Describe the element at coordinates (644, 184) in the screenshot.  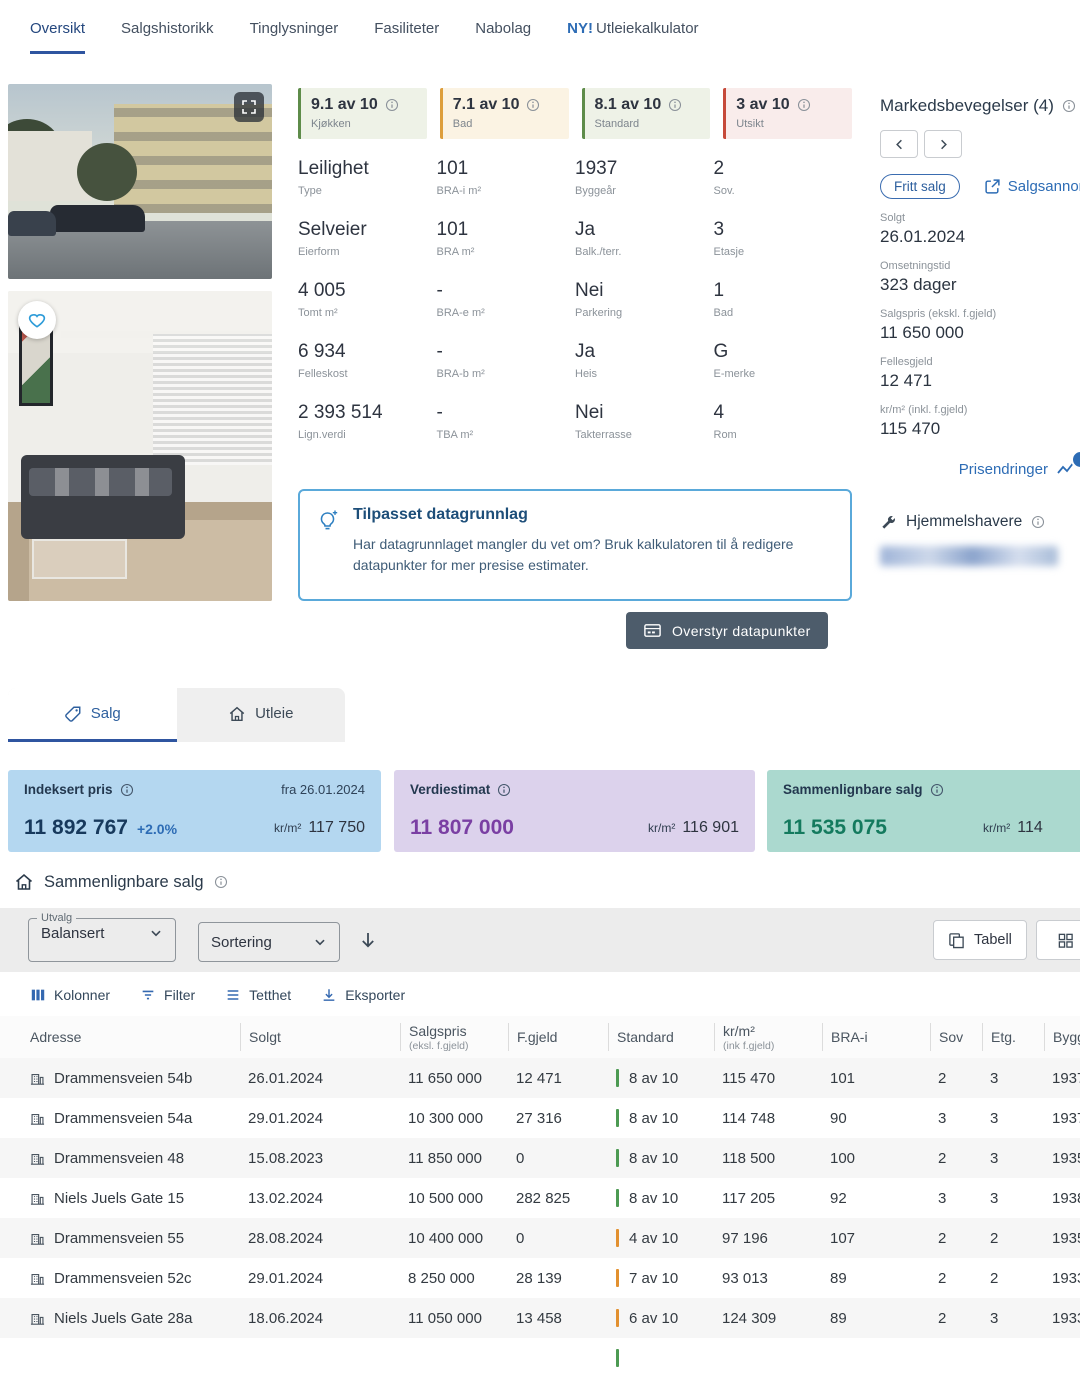
I see `detail-cell: 1937 Byggeår` at that location.